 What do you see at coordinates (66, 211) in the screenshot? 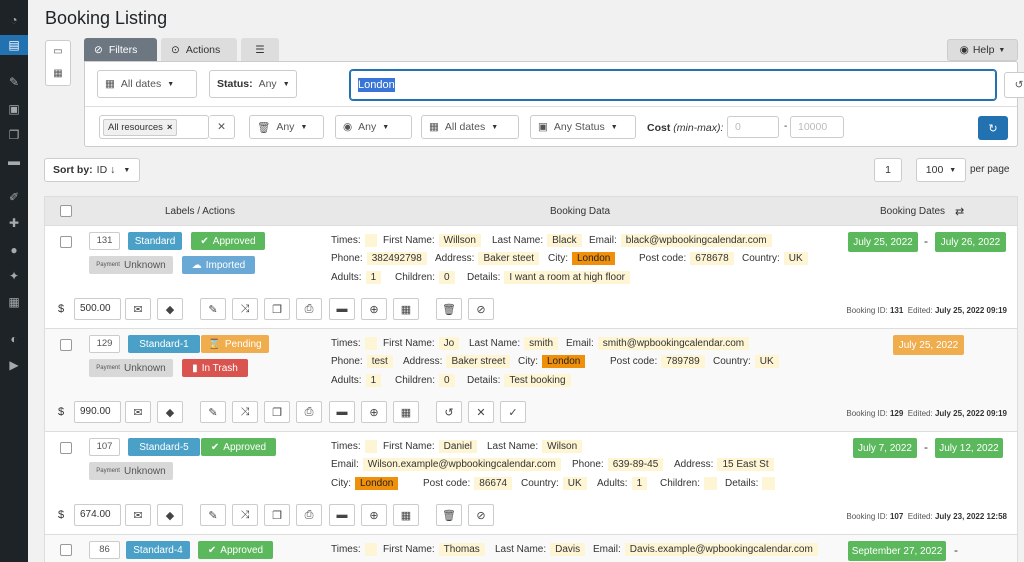
I see `select-all-checkbox` at bounding box center [66, 211].